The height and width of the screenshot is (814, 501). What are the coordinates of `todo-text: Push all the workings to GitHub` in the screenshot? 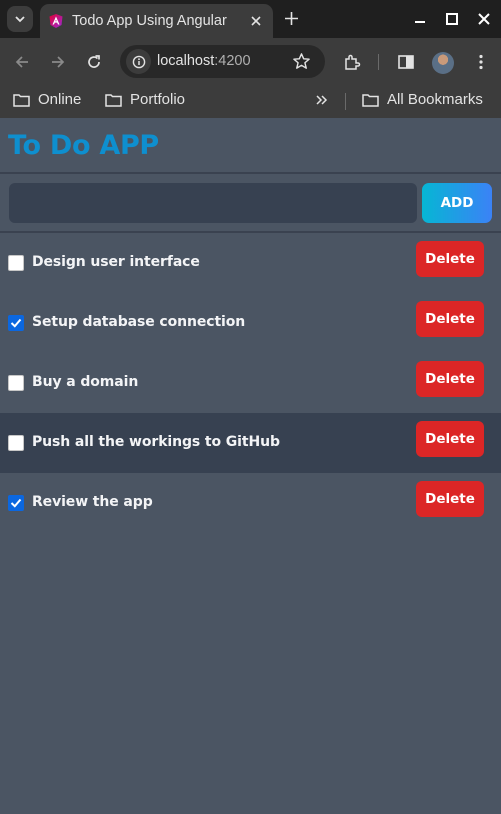 It's located at (156, 442).